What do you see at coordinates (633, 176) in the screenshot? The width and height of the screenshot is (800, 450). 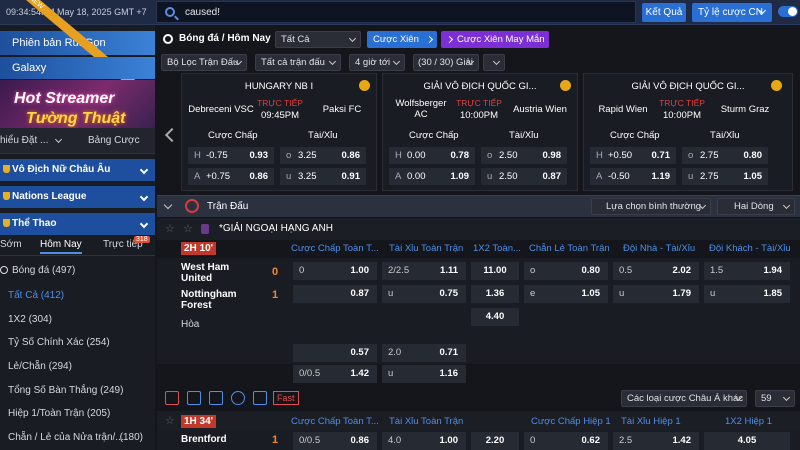 I see `odds-button: A -0.50 1.19` at bounding box center [633, 176].